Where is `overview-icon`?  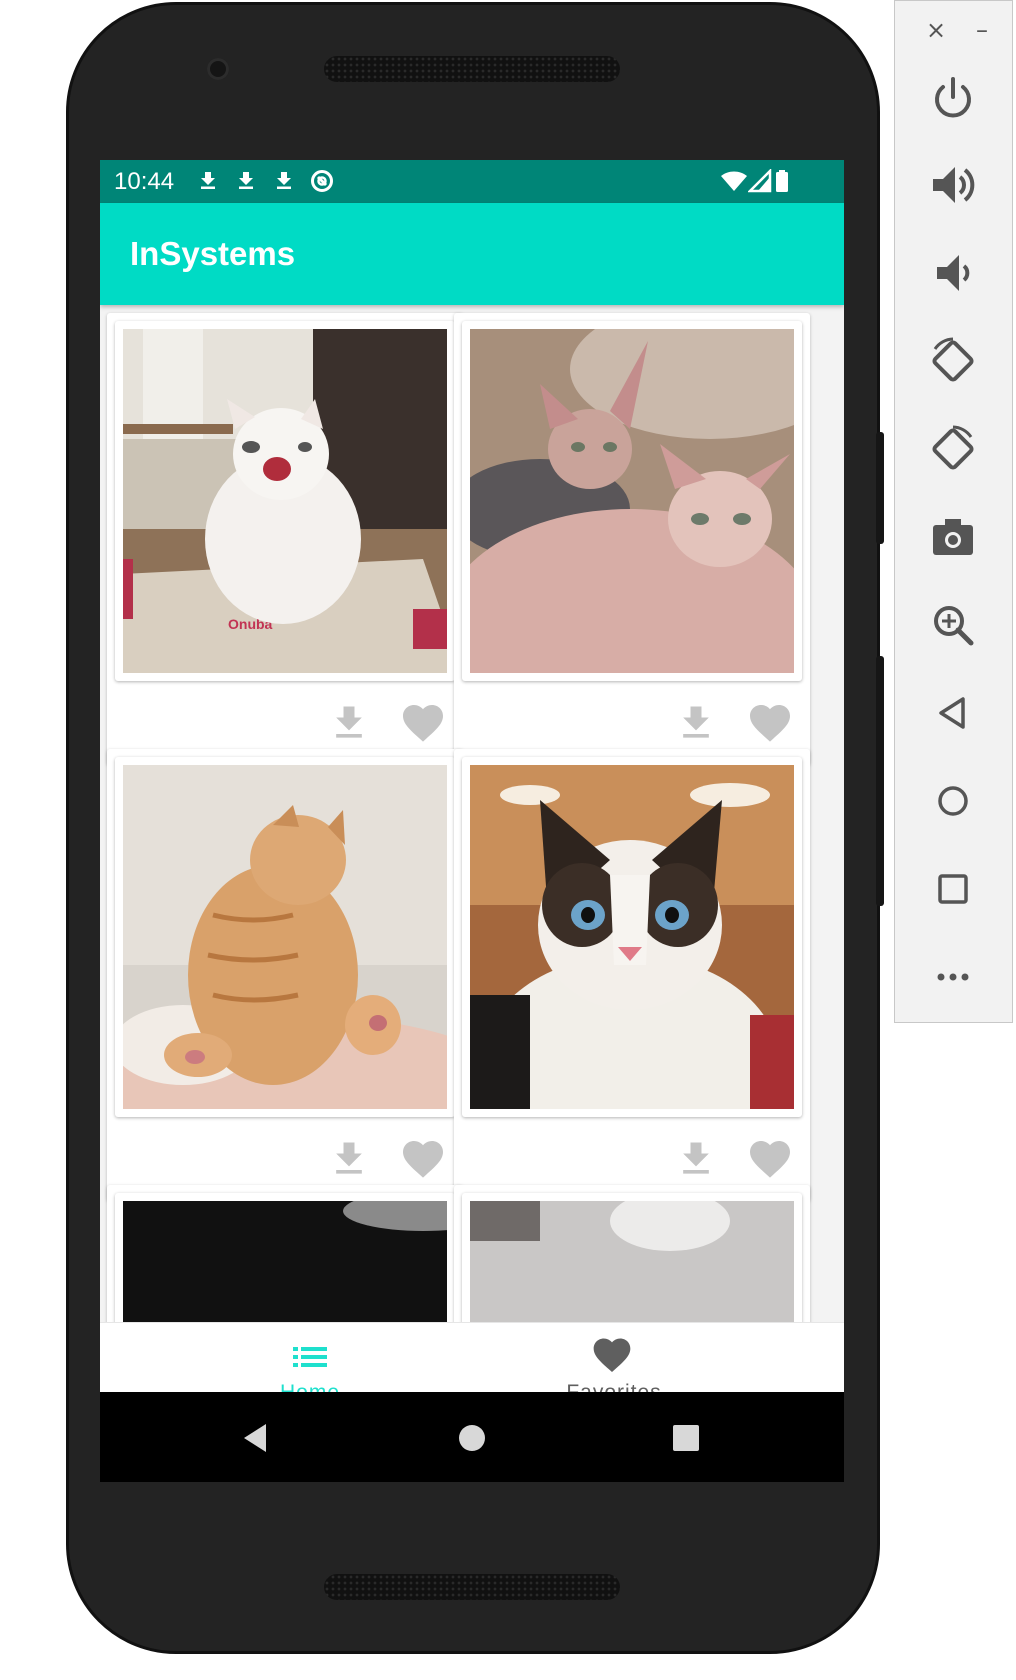
overview-icon is located at coordinates (953, 889).